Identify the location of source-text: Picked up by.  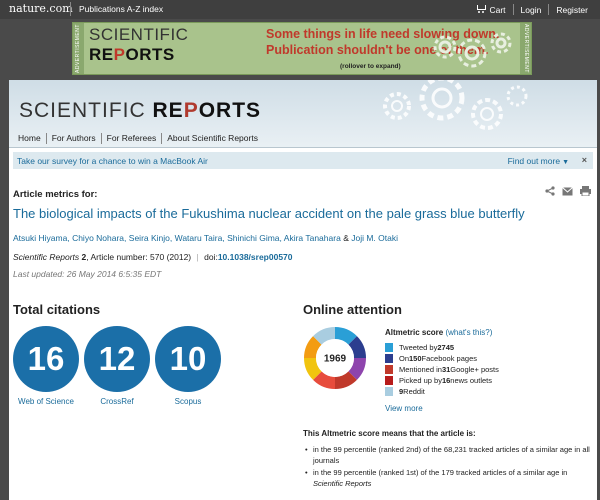
(420, 380).